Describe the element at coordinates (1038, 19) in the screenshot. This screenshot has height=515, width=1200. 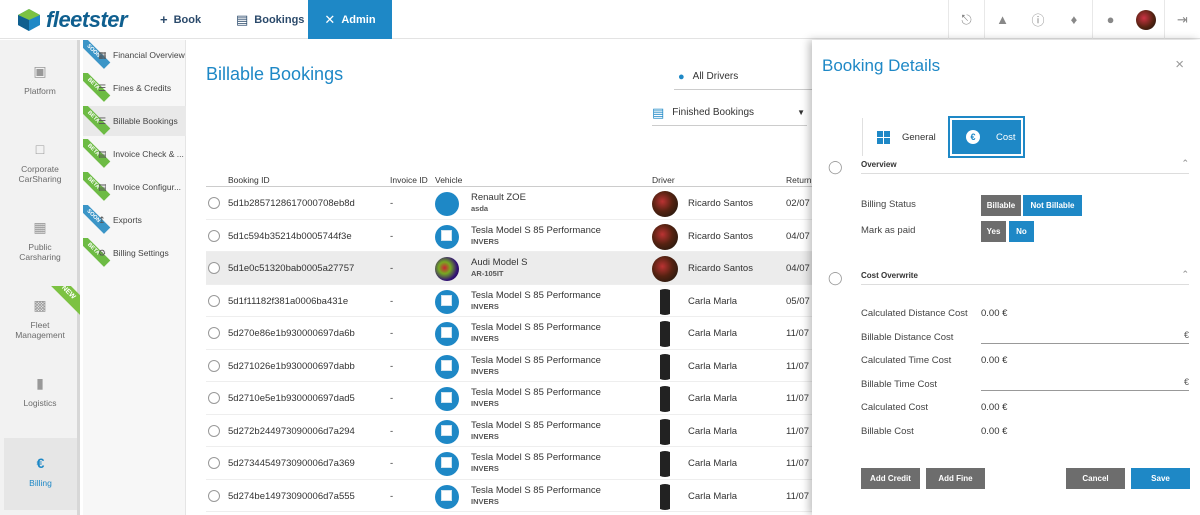
I see `info-icon: ⓘ` at that location.